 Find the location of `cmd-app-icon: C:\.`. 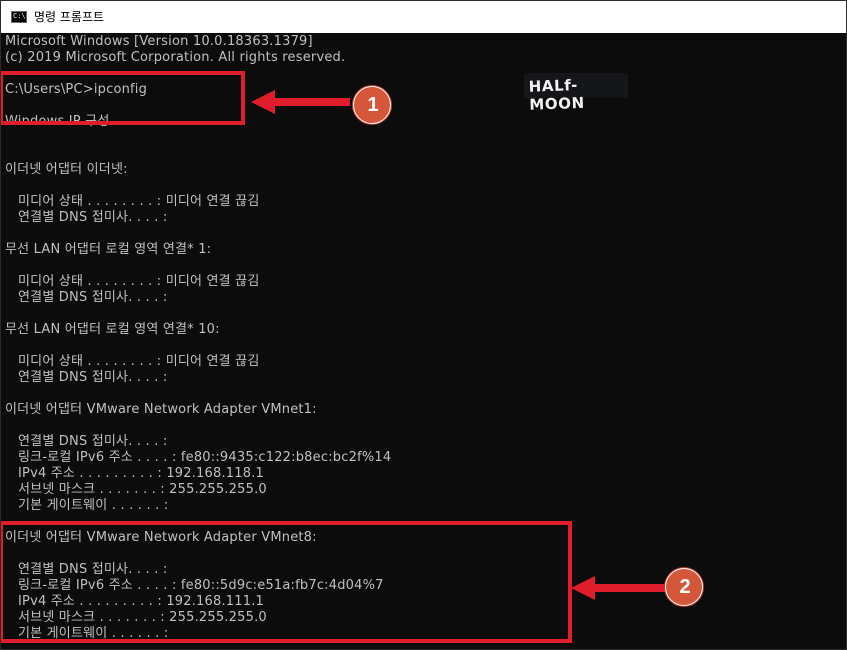

cmd-app-icon: C:\. is located at coordinates (20, 17).